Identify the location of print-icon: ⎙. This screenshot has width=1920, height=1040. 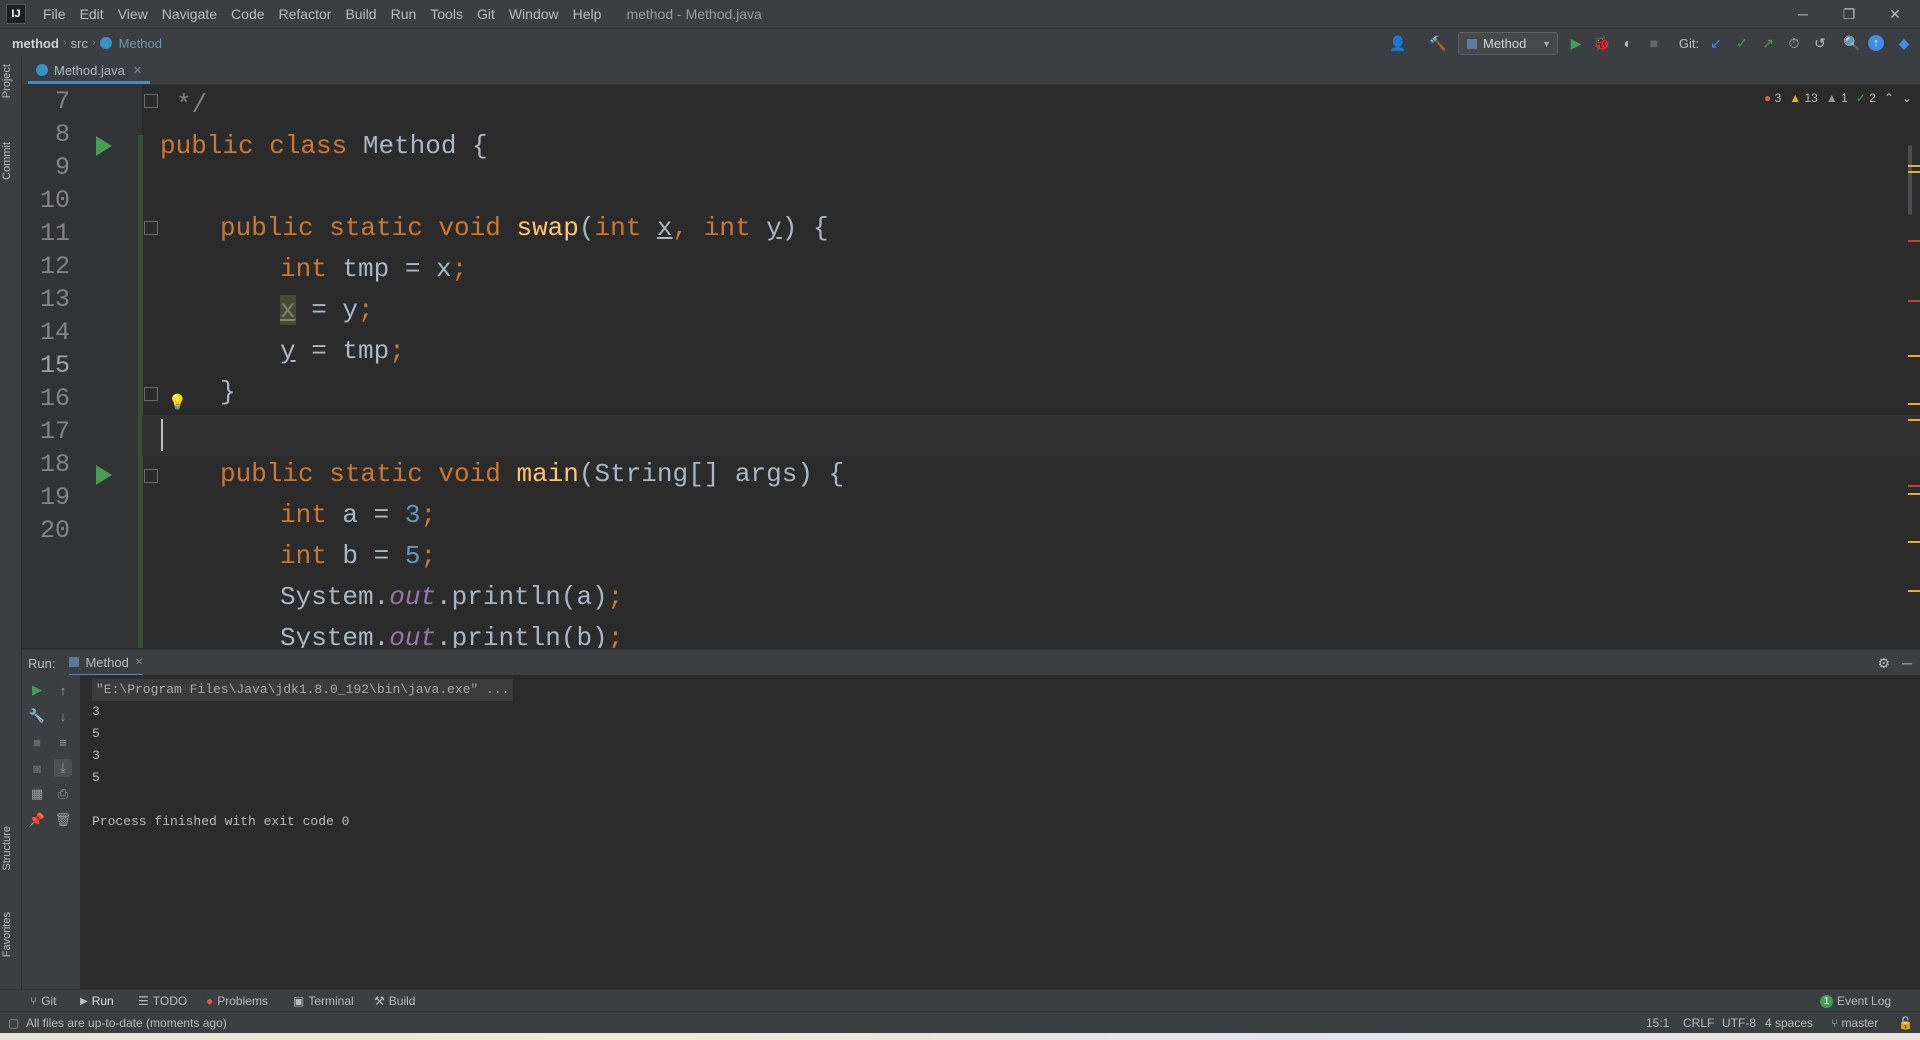
(63, 794).